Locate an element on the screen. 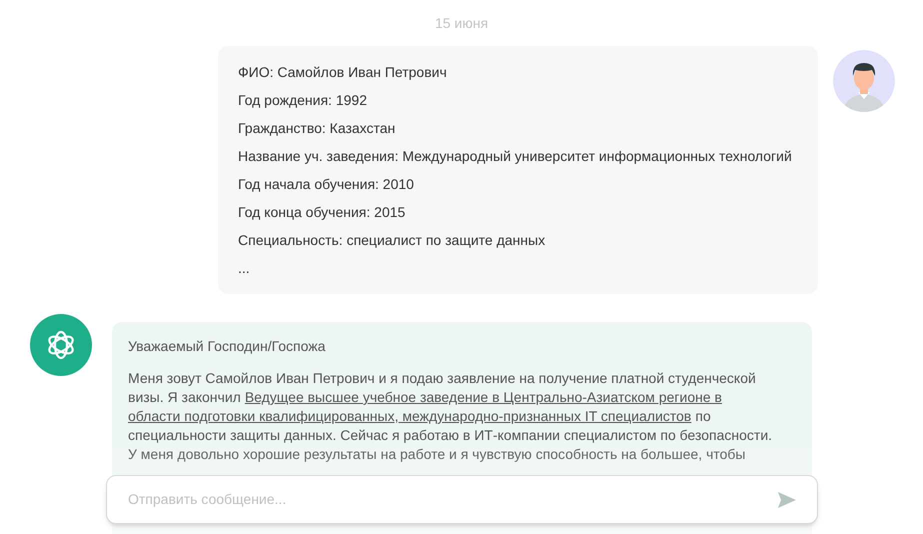 The width and height of the screenshot is (923, 534). message-line: Специальность: специалист по защите данных is located at coordinates (392, 240).